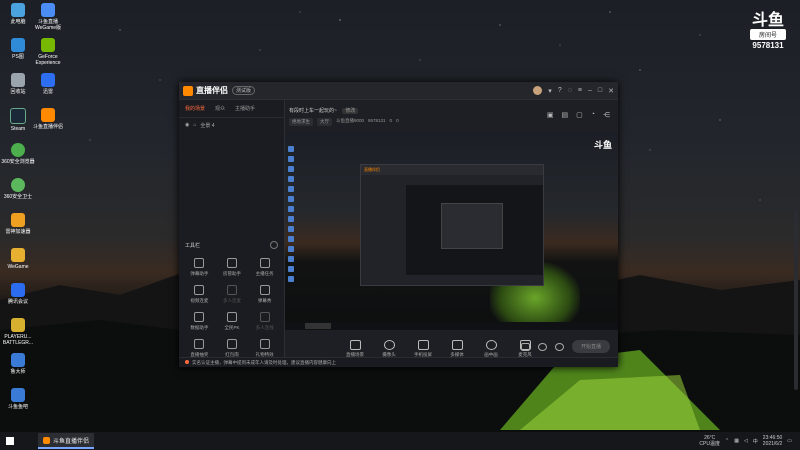 The image size is (800, 450). What do you see at coordinates (565, 115) in the screenshot?
I see `shop-icon: ▤` at bounding box center [565, 115].